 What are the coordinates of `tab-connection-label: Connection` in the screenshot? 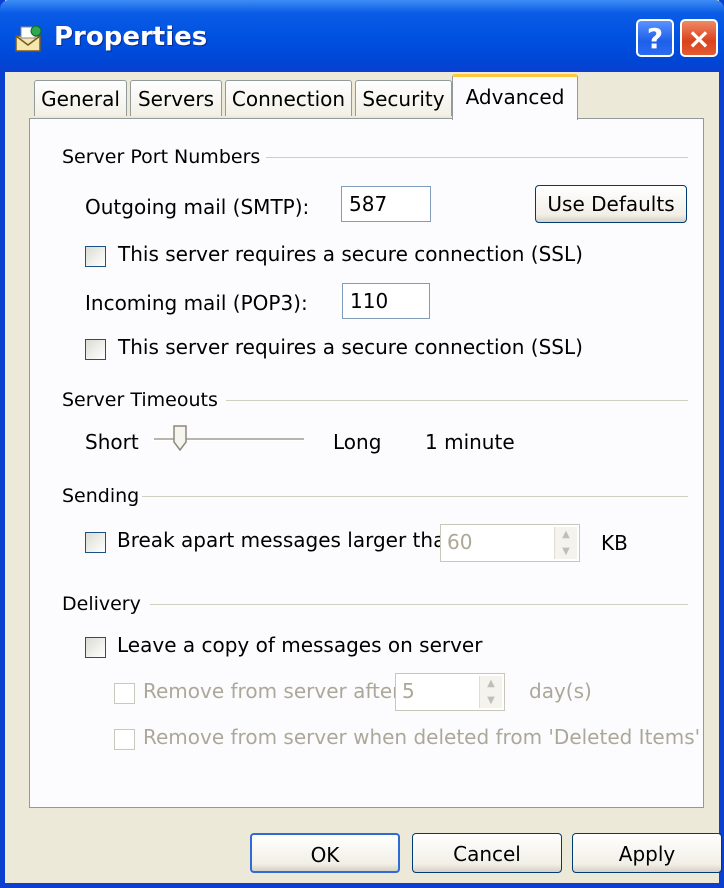 It's located at (288, 99).